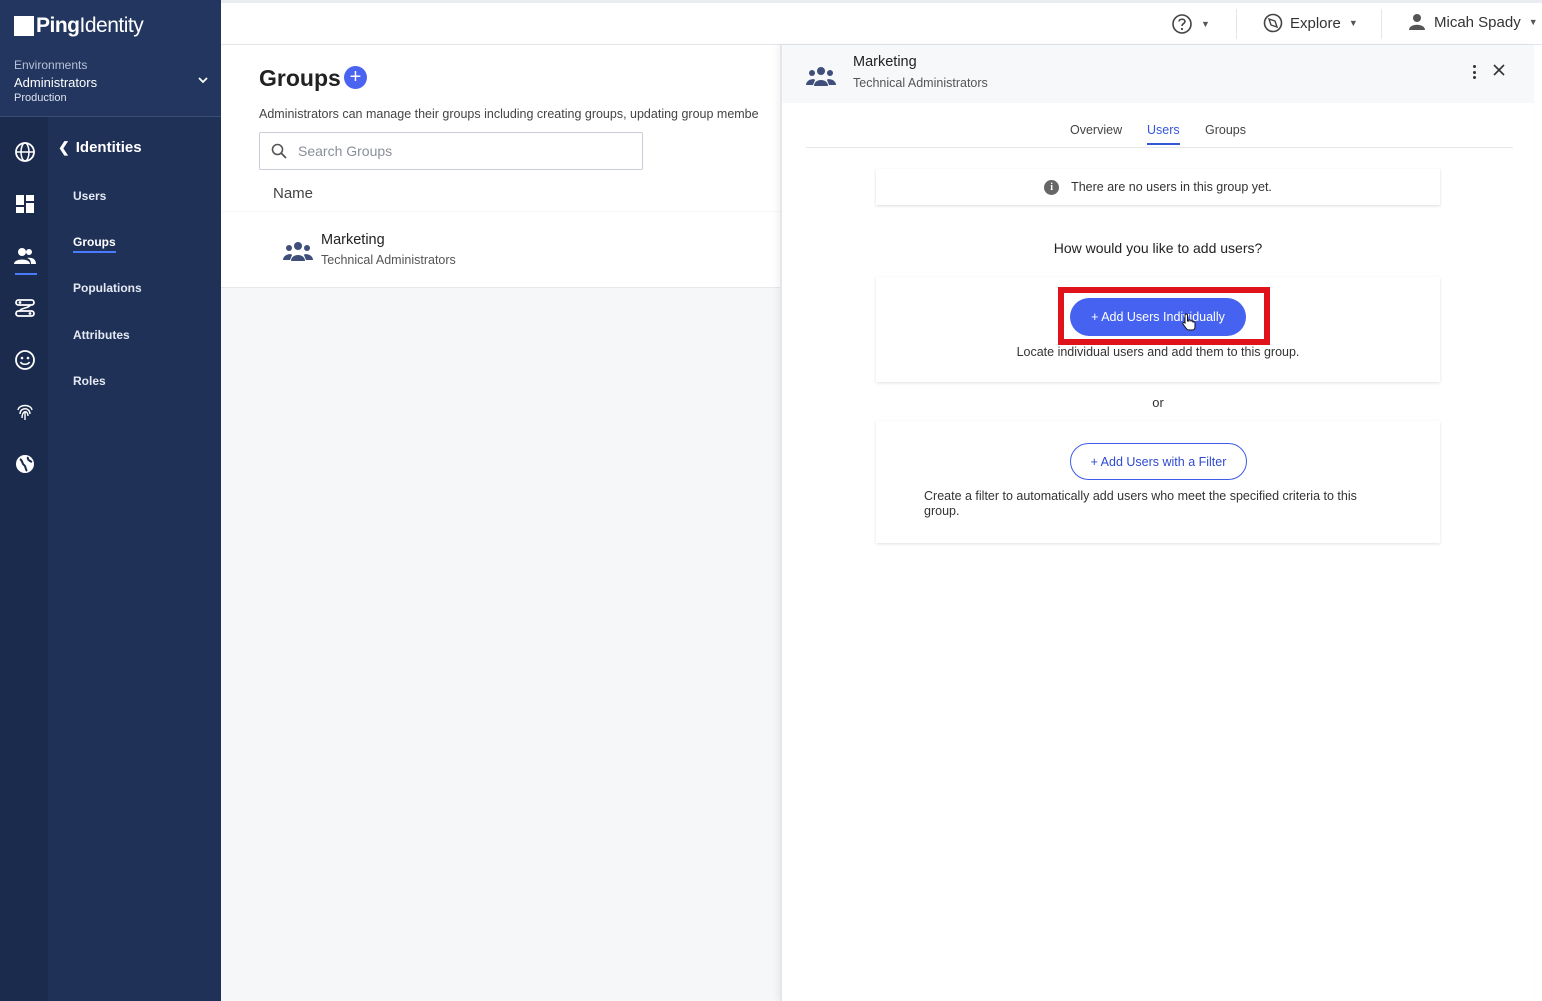 The height and width of the screenshot is (1001, 1542). I want to click on logo-text-identity: Identity, so click(111, 25).